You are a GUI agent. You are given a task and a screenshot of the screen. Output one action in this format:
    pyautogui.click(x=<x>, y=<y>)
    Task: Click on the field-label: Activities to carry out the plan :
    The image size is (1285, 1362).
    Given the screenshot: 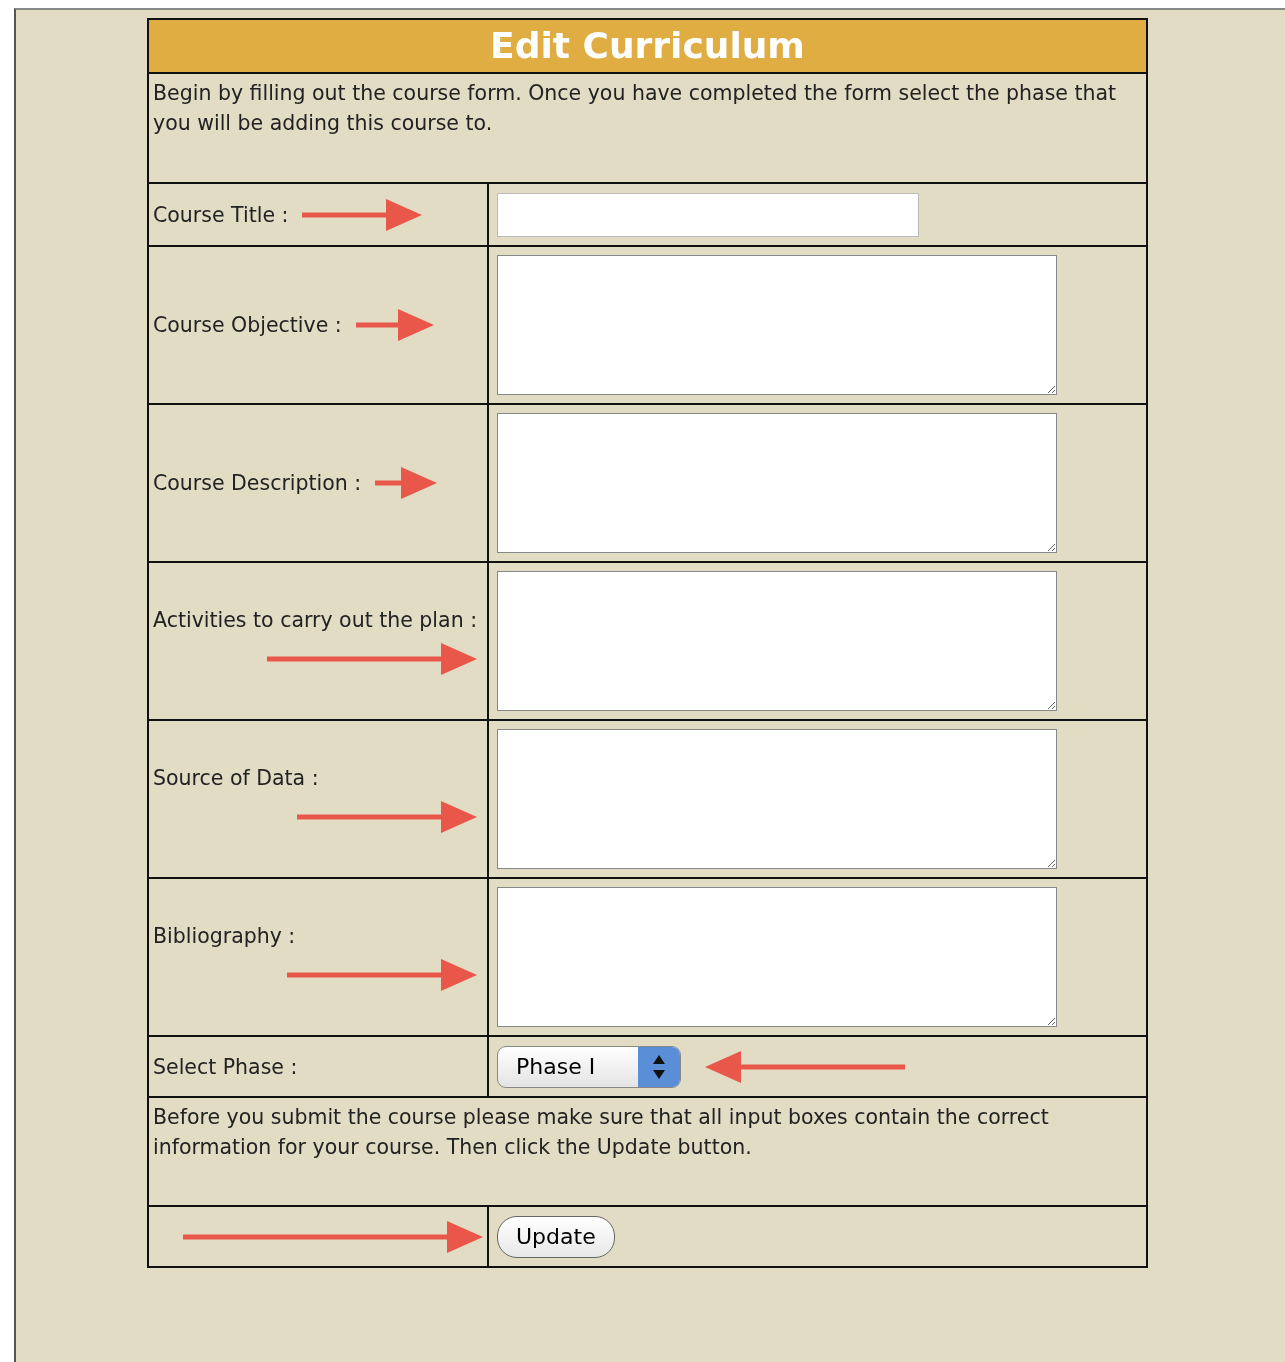 What is the action you would take?
    pyautogui.click(x=315, y=620)
    